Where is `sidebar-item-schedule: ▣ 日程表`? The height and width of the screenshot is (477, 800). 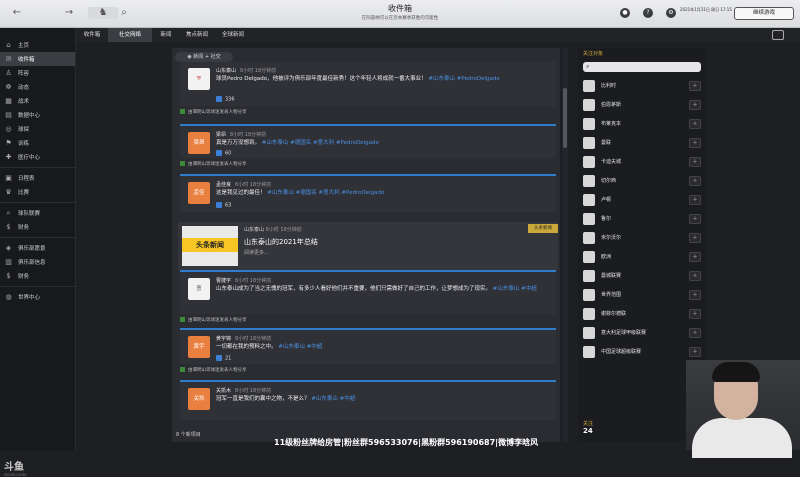 sidebar-item-schedule: ▣ 日程表 is located at coordinates (37, 178).